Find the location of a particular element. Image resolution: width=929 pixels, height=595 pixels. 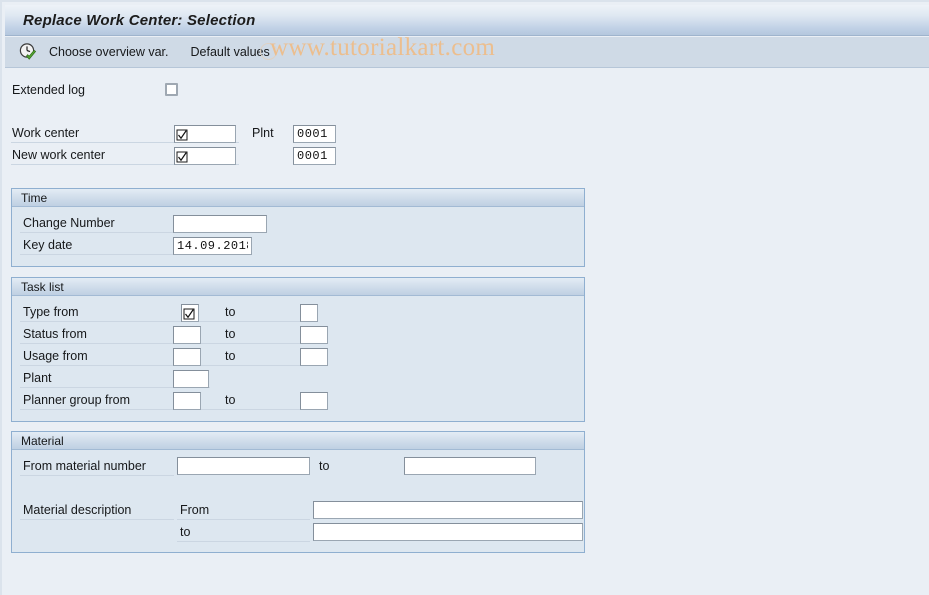

usage-to-label: to is located at coordinates (230, 356).